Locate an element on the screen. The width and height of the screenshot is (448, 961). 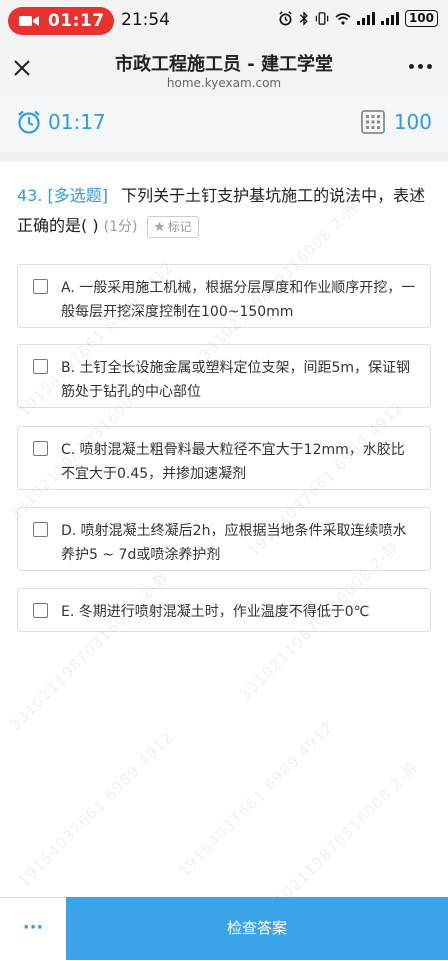
exam-timer: 01:17 is located at coordinates (61, 122).